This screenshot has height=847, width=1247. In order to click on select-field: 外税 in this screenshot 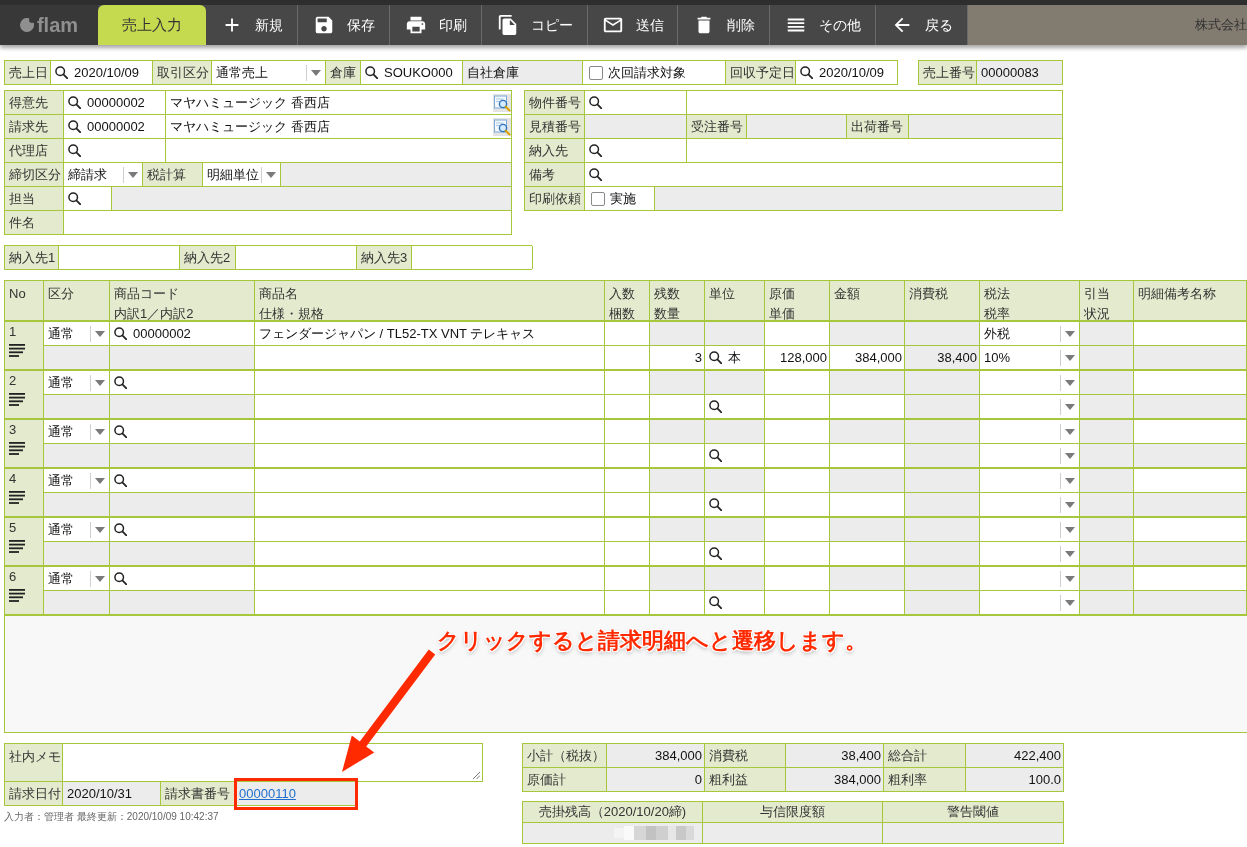, I will do `click(1030, 333)`.